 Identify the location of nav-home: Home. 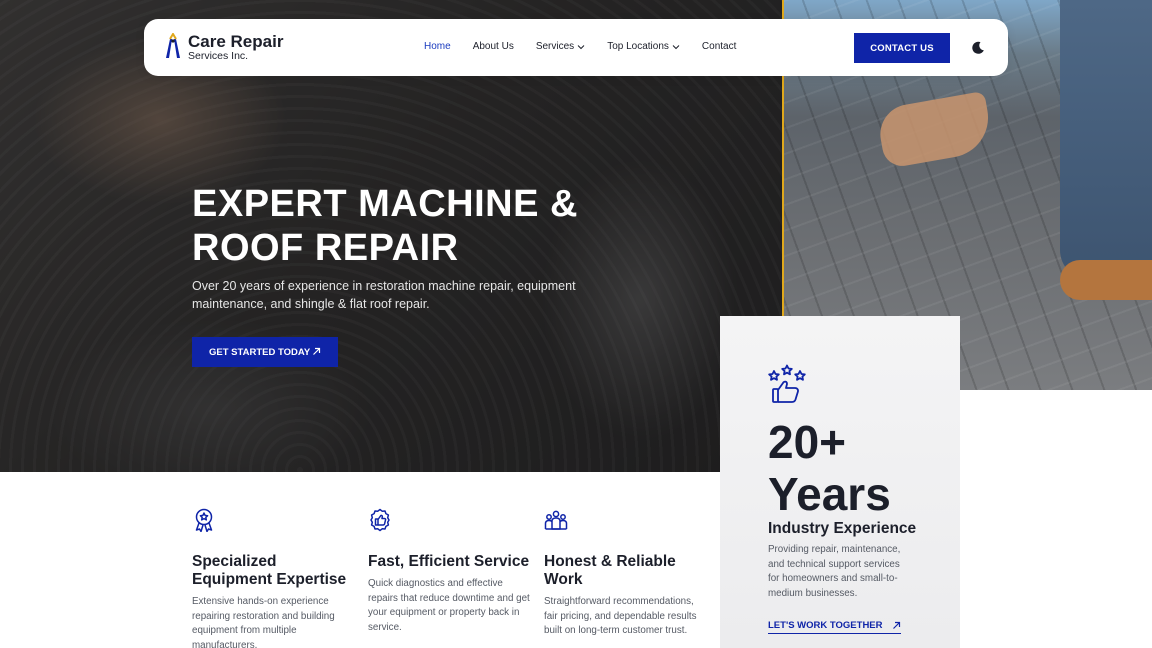
(437, 46).